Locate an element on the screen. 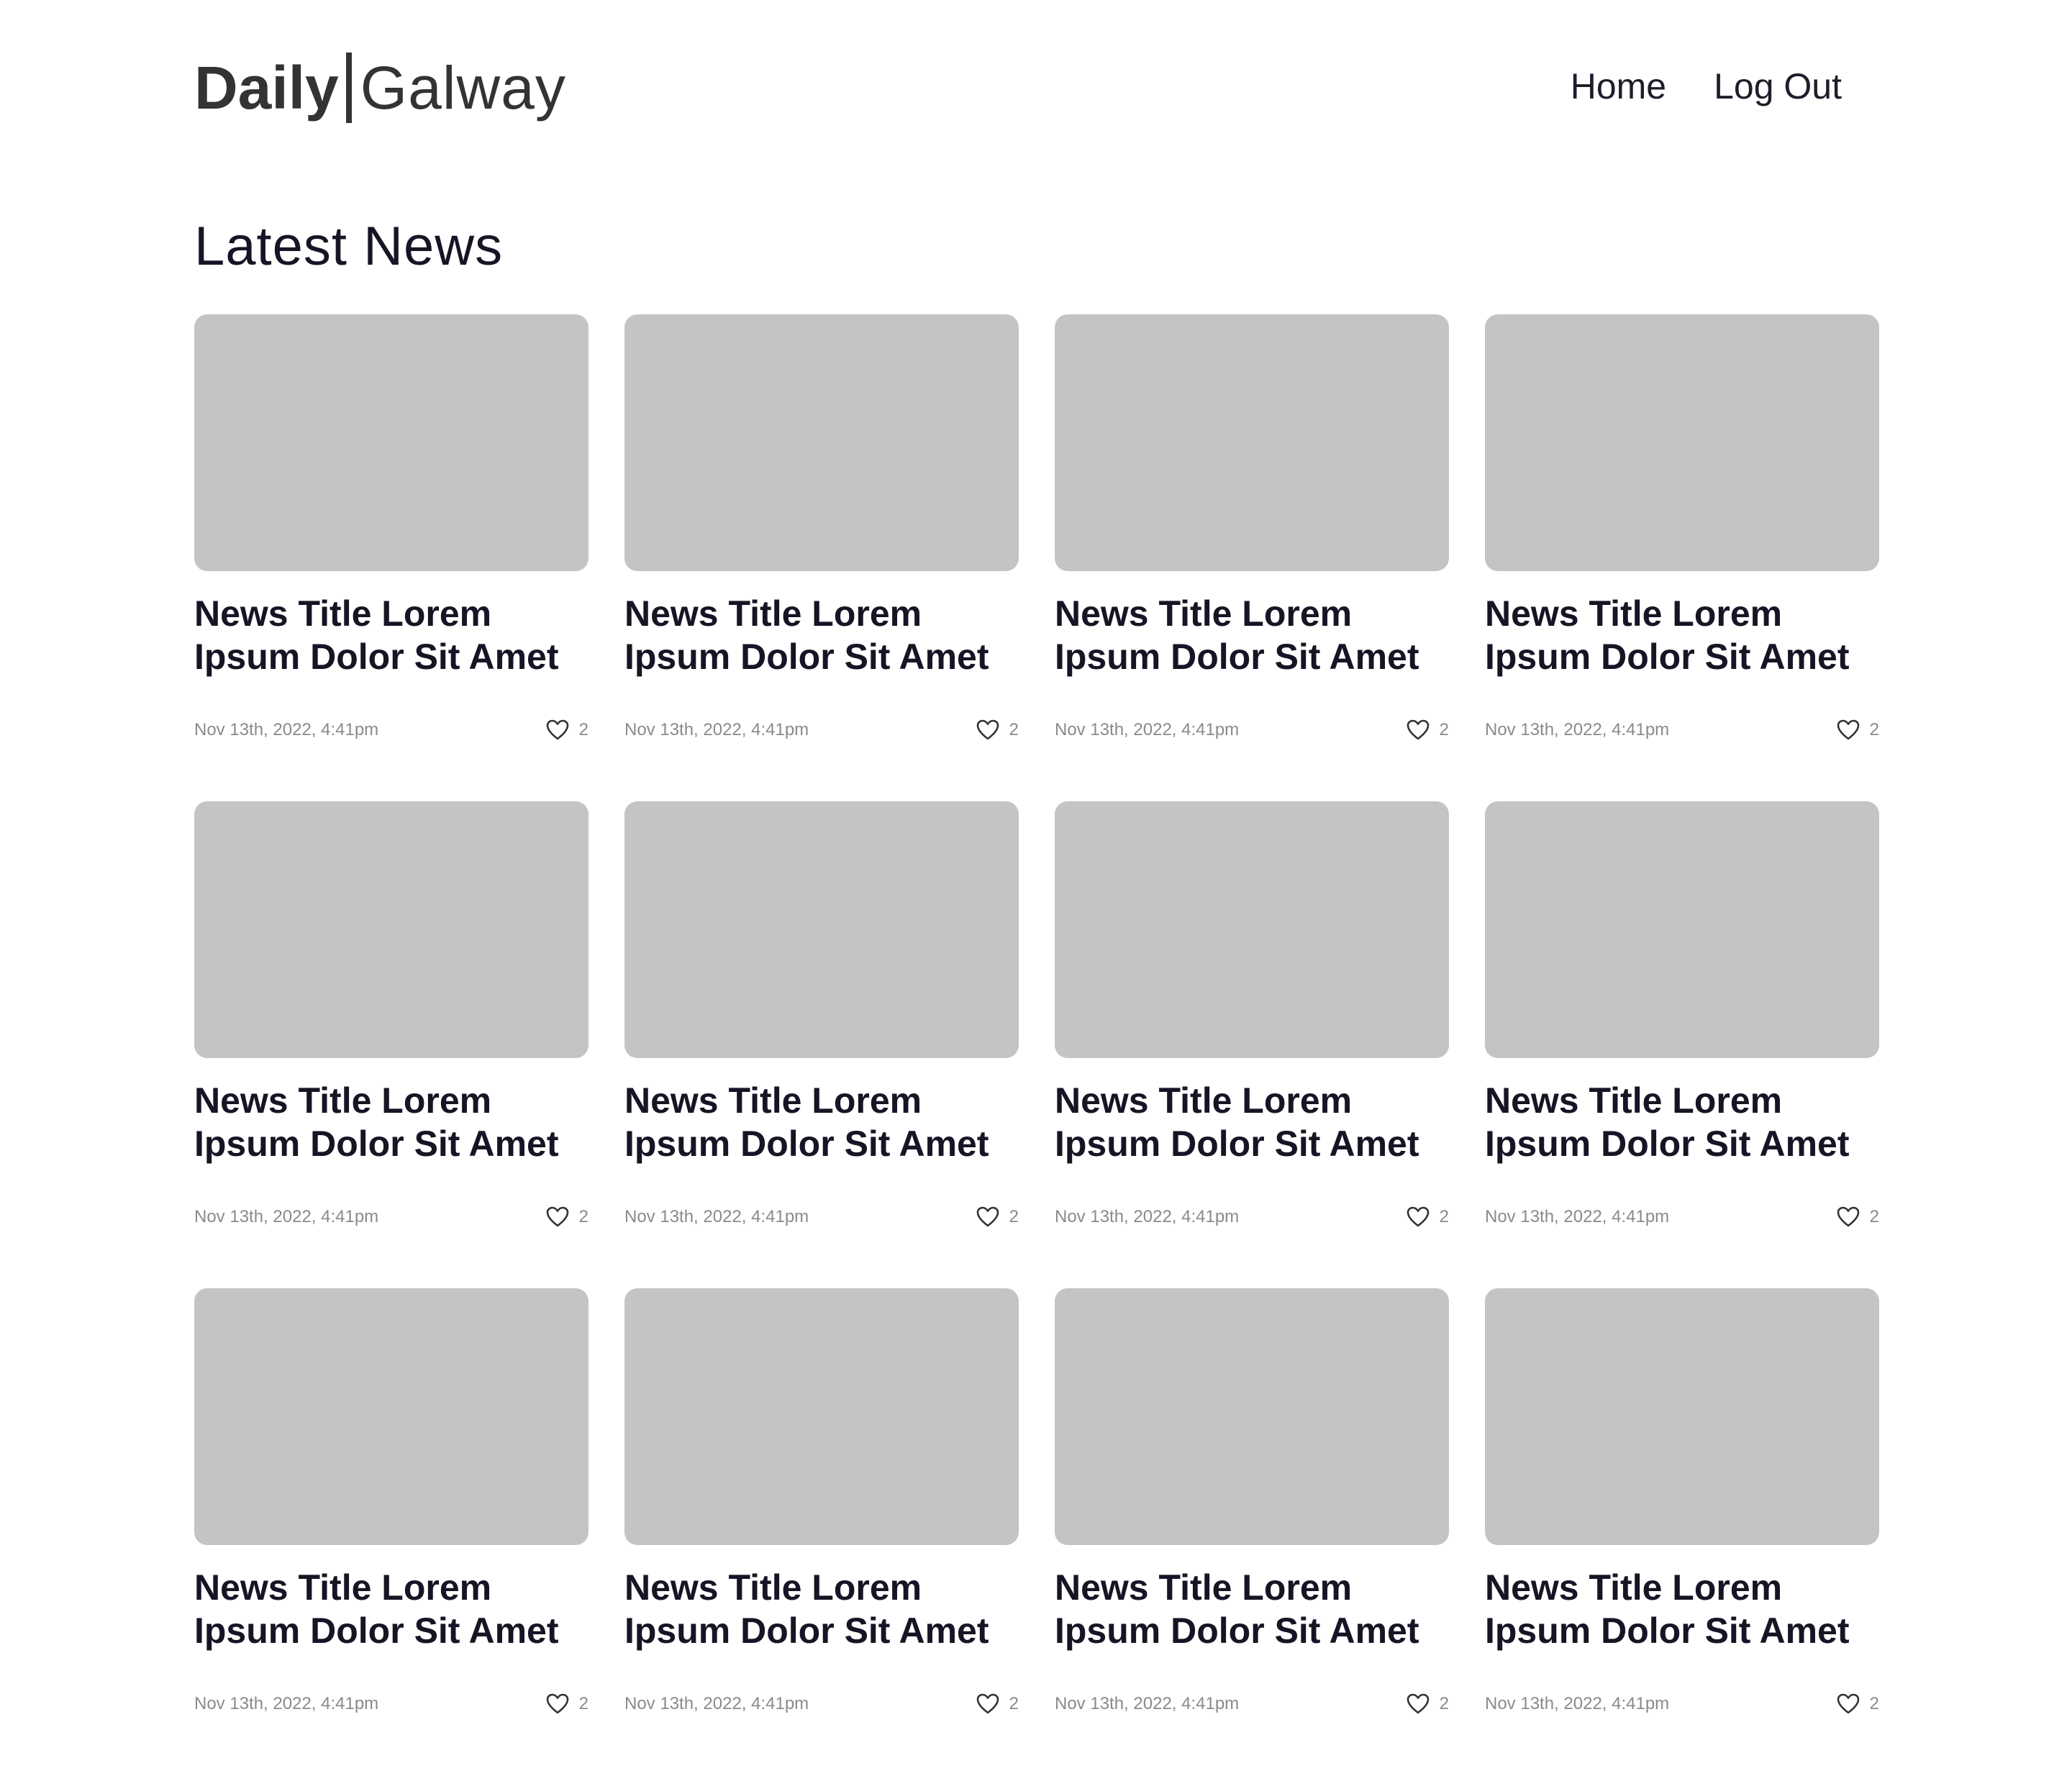  nav-home-link: Home is located at coordinates (1618, 86).